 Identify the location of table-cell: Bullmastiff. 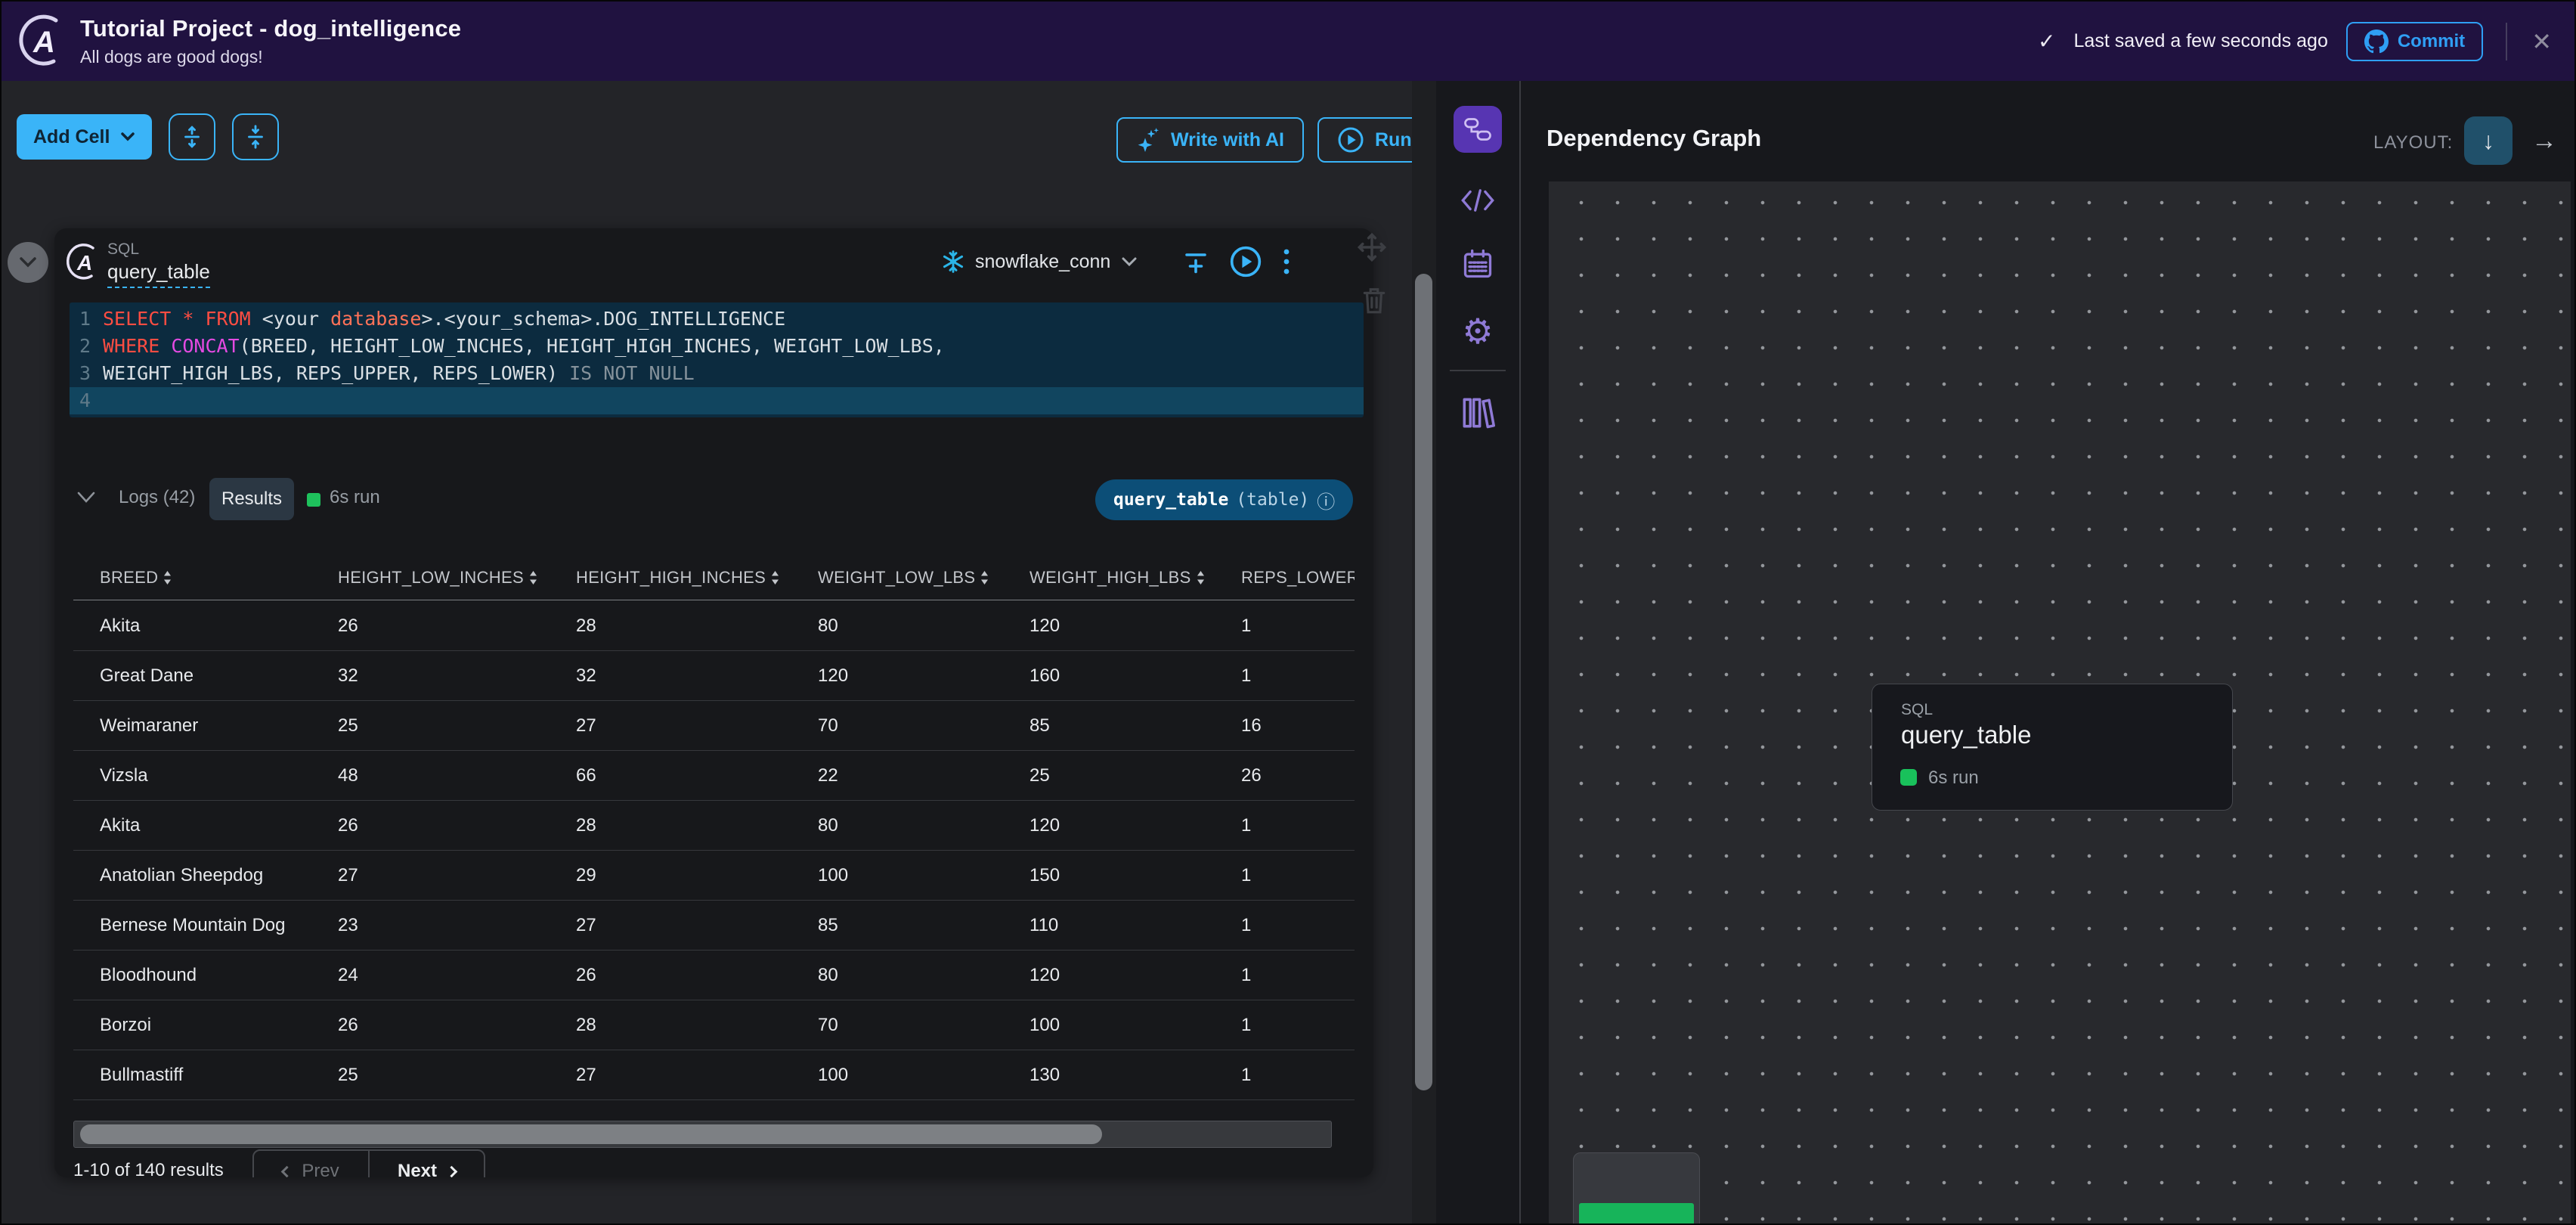
(142, 1075).